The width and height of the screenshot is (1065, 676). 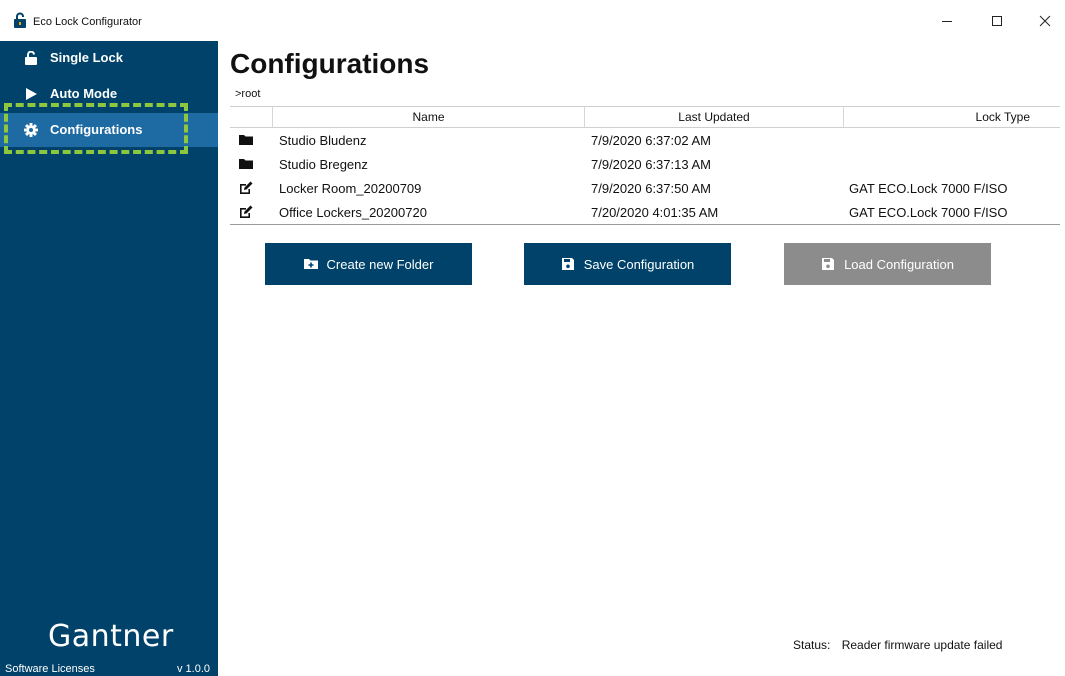 I want to click on maximize-icon, so click(x=997, y=20).